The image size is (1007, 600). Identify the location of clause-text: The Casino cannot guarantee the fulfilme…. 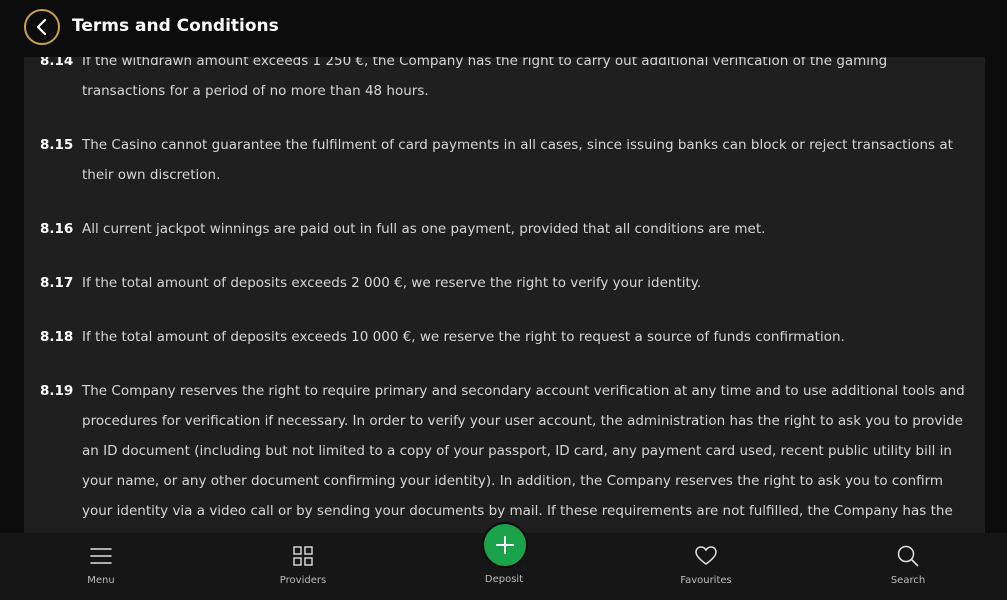
(517, 160).